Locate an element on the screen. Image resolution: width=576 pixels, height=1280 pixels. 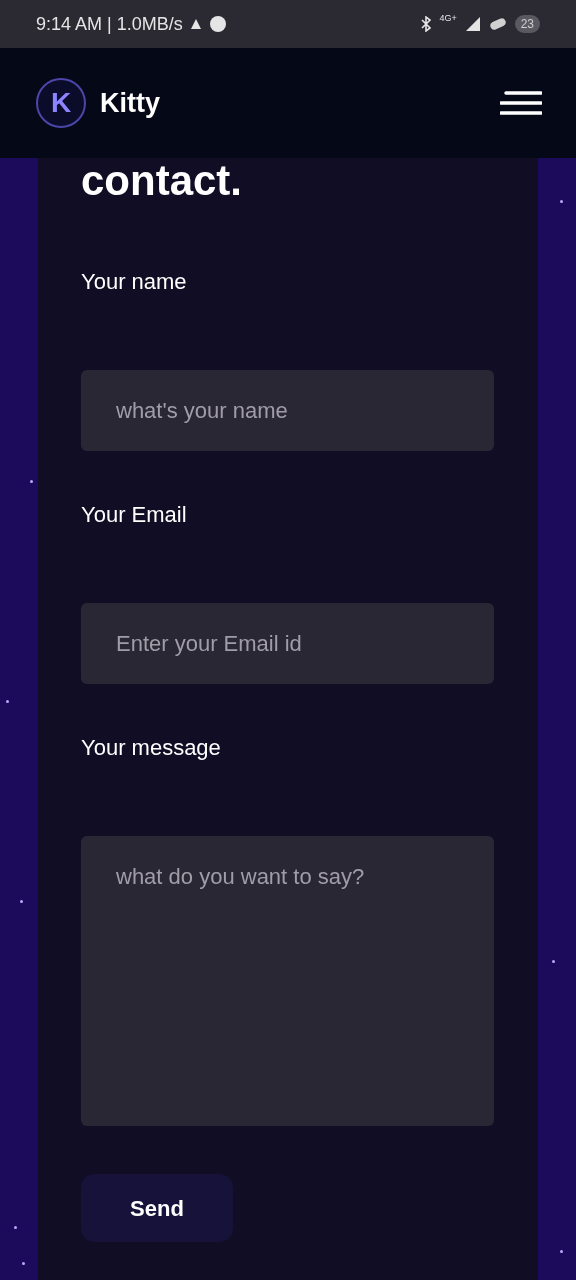
brand-name: Kitty is located at coordinates (130, 103).